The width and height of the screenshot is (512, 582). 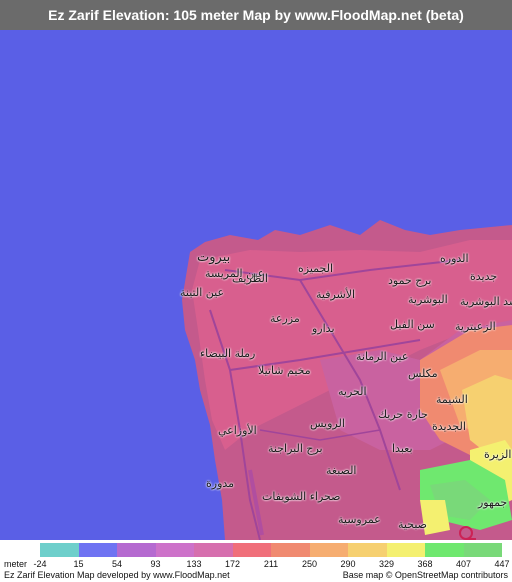 What do you see at coordinates (425, 564) in the screenshot?
I see `legend-tick-label: 368` at bounding box center [425, 564].